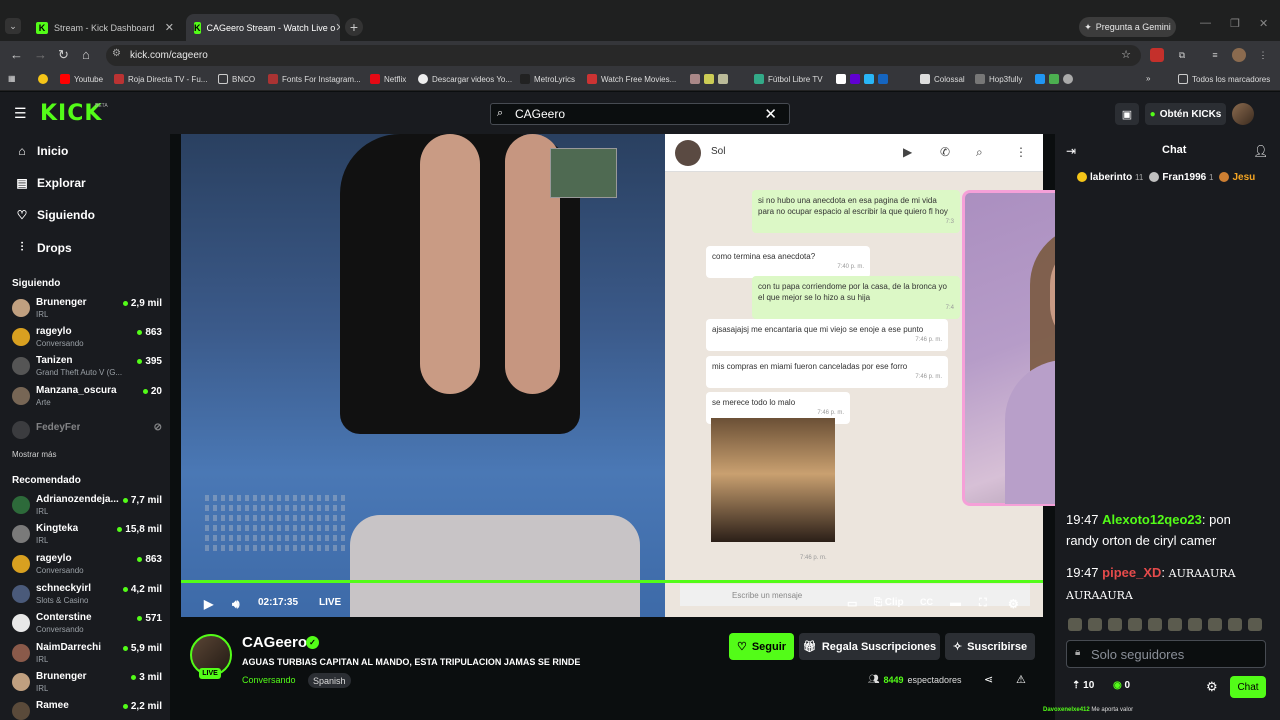 The image size is (1280, 720). What do you see at coordinates (40, 54) in the screenshot?
I see `forward-icon: →` at bounding box center [40, 54].